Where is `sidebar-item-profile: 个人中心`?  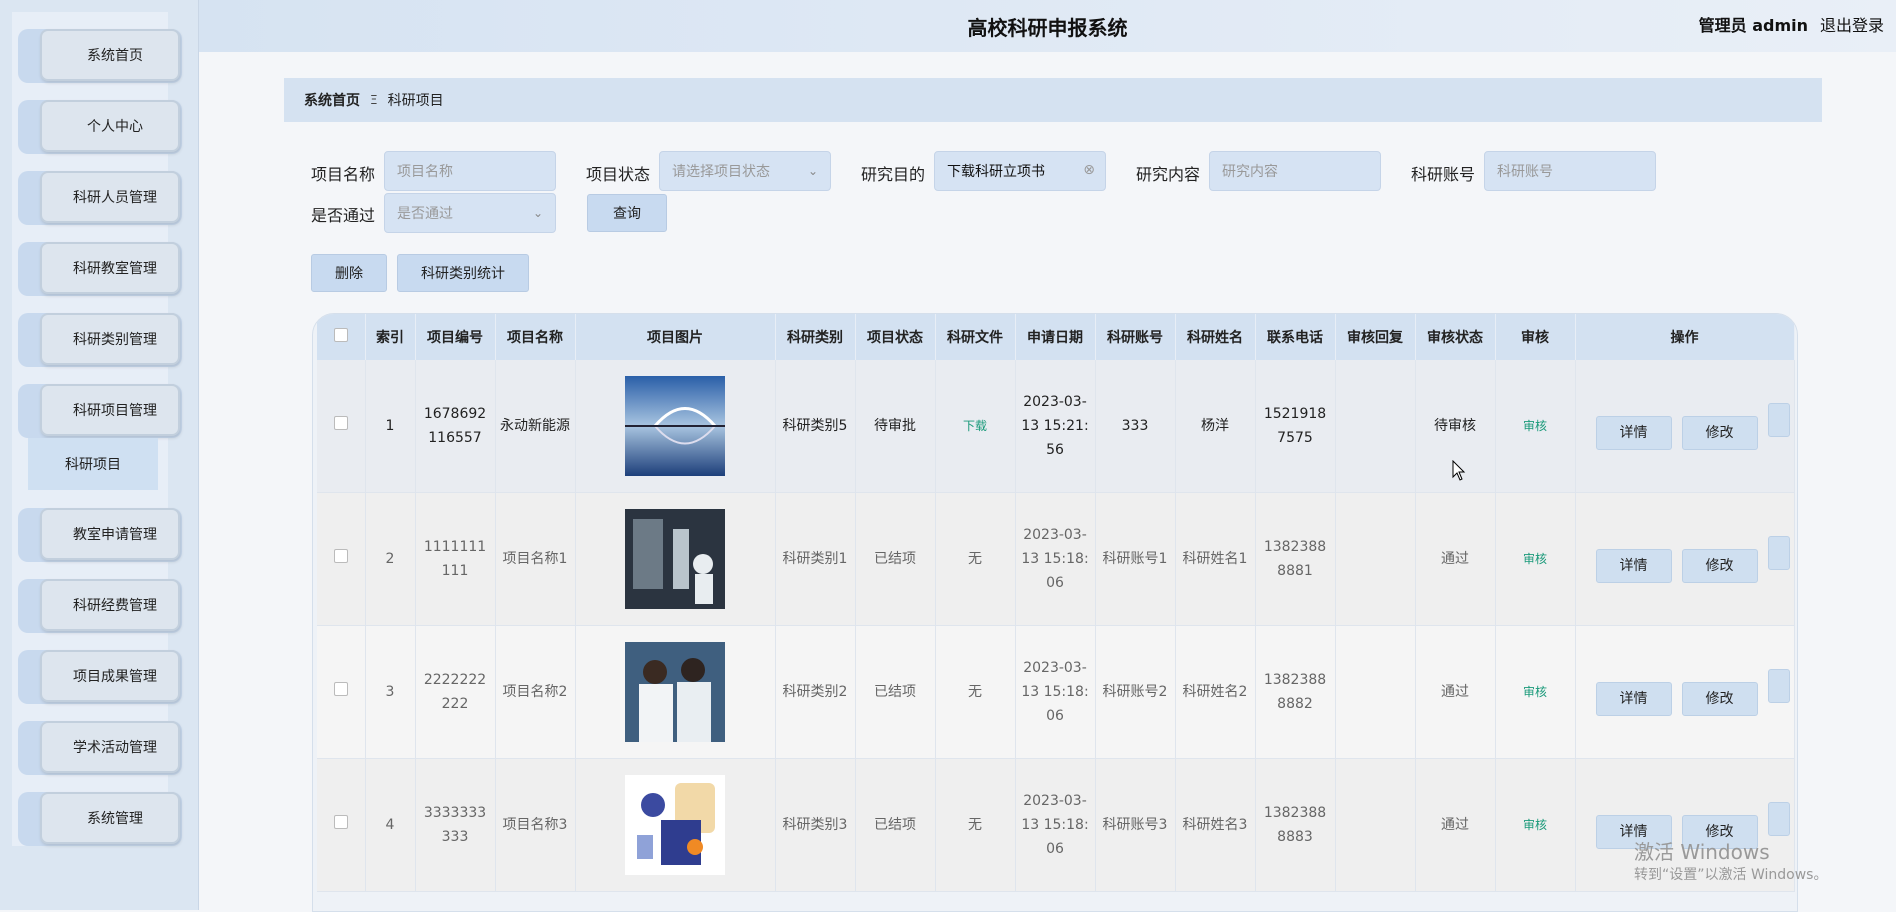
sidebar-item-profile: 个人中心 is located at coordinates (100, 127).